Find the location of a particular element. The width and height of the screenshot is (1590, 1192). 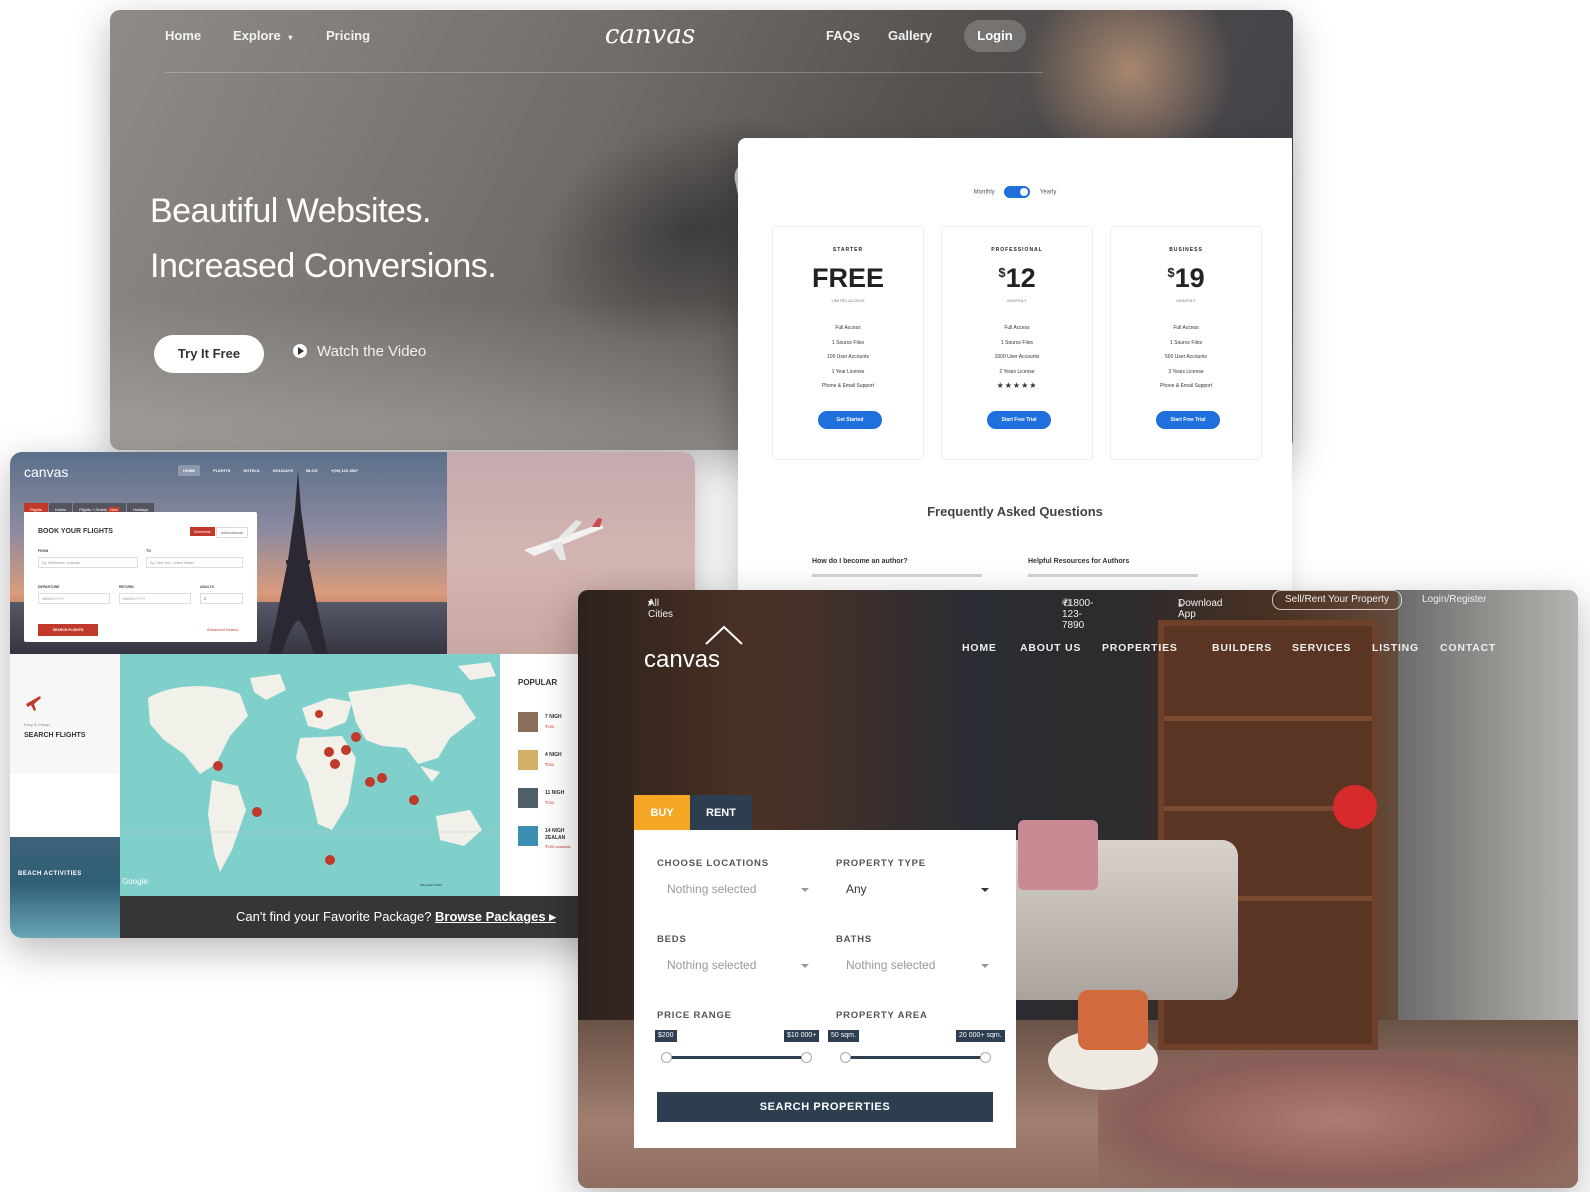

plan-feature: 1 Source Files is located at coordinates (1017, 342).